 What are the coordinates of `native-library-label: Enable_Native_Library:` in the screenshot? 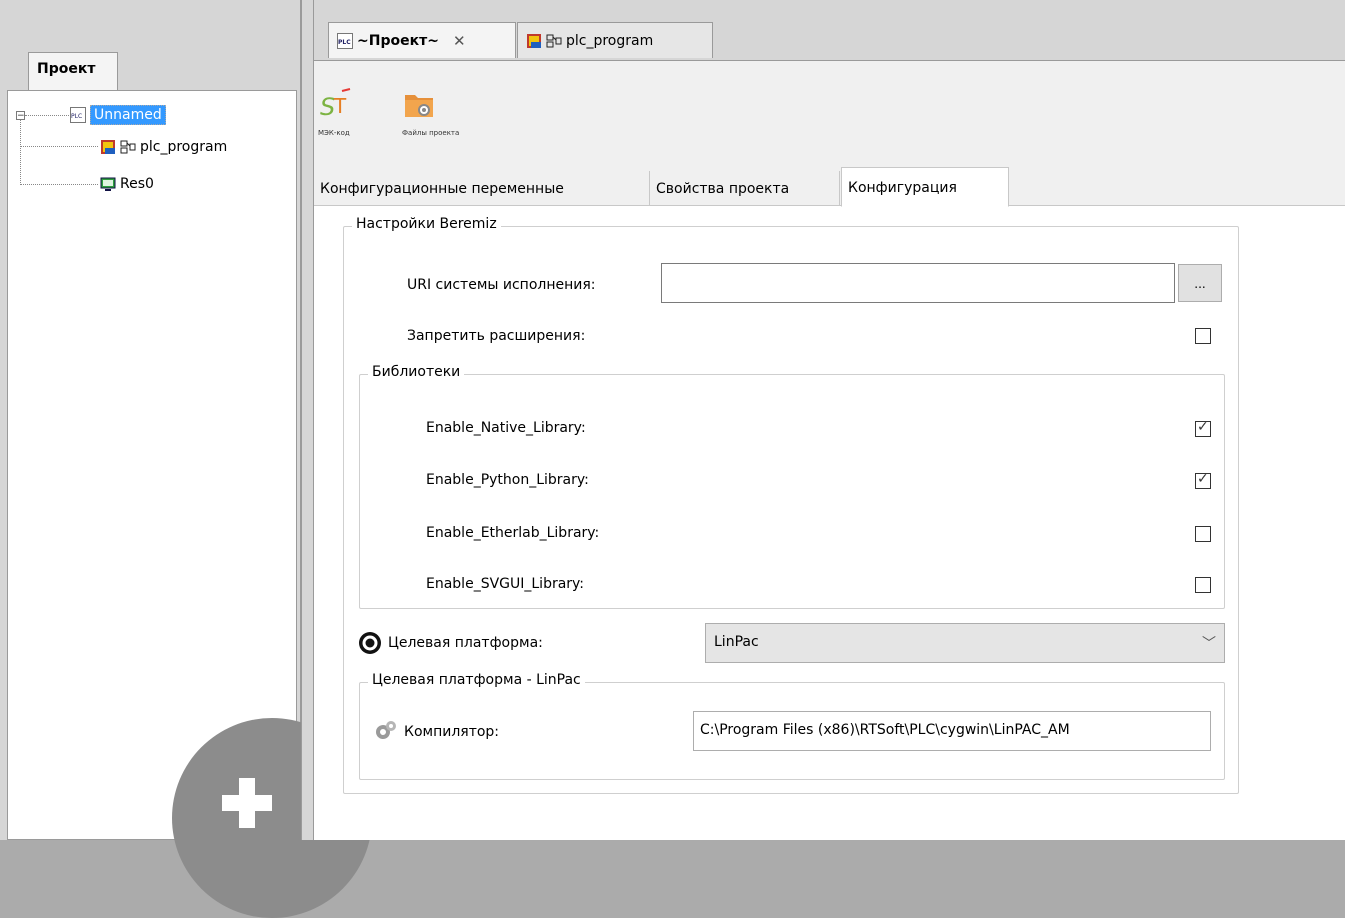 It's located at (506, 428).